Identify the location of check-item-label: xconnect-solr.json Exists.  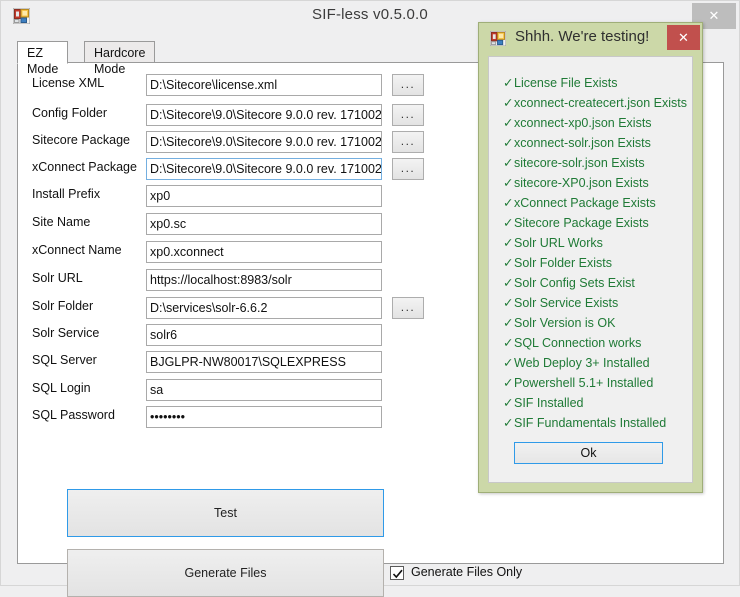
(582, 143).